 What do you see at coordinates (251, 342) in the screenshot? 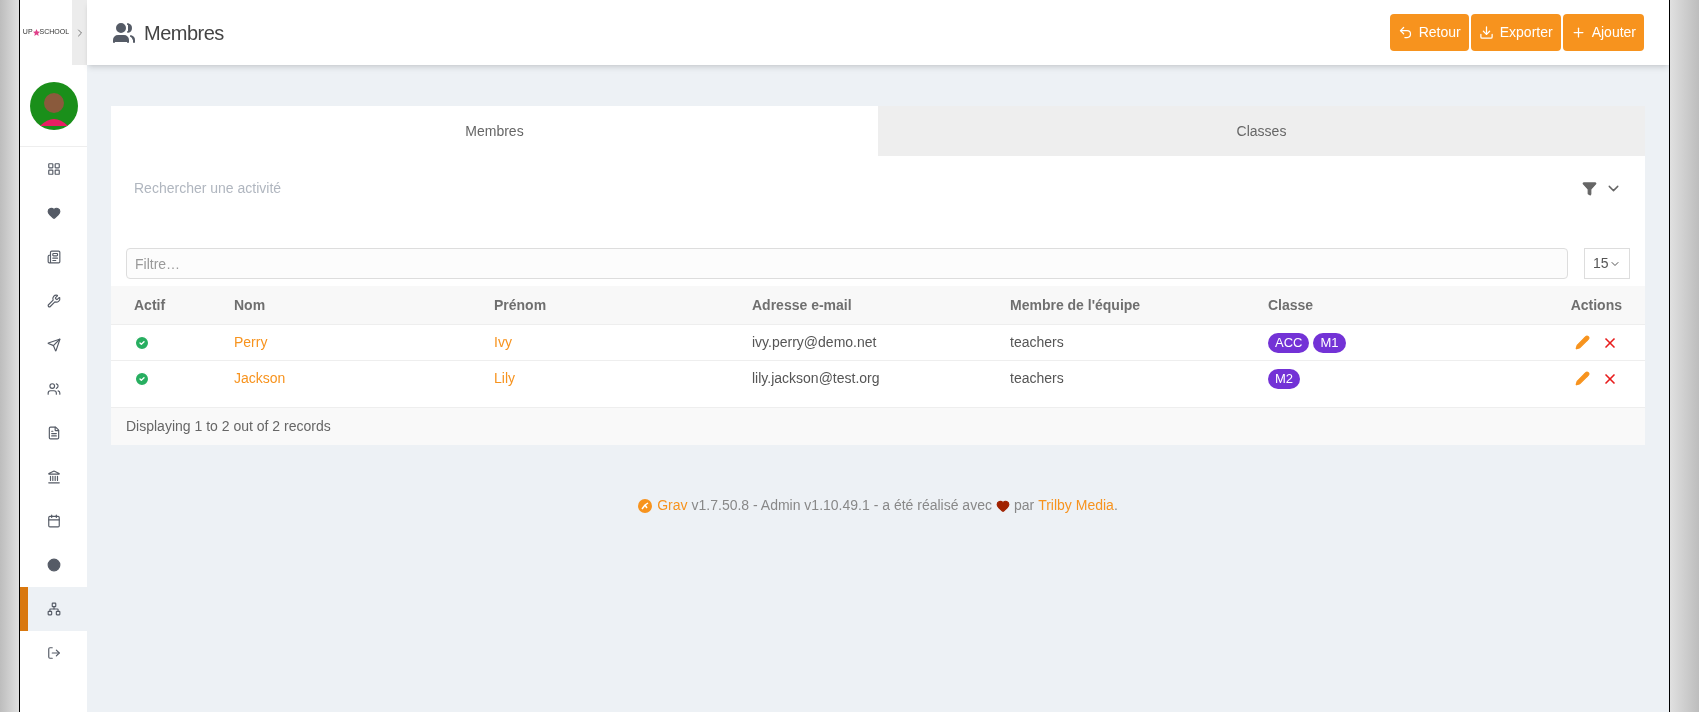
I see `name-link: Perry` at bounding box center [251, 342].